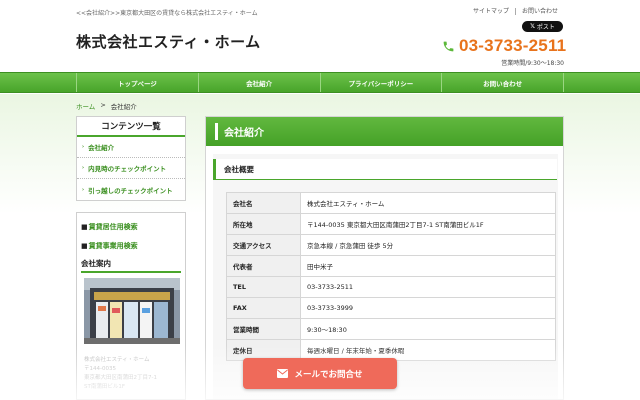 Image resolution: width=640 pixels, height=400 pixels. I want to click on phone-number: 03-3733-2511, so click(512, 46).